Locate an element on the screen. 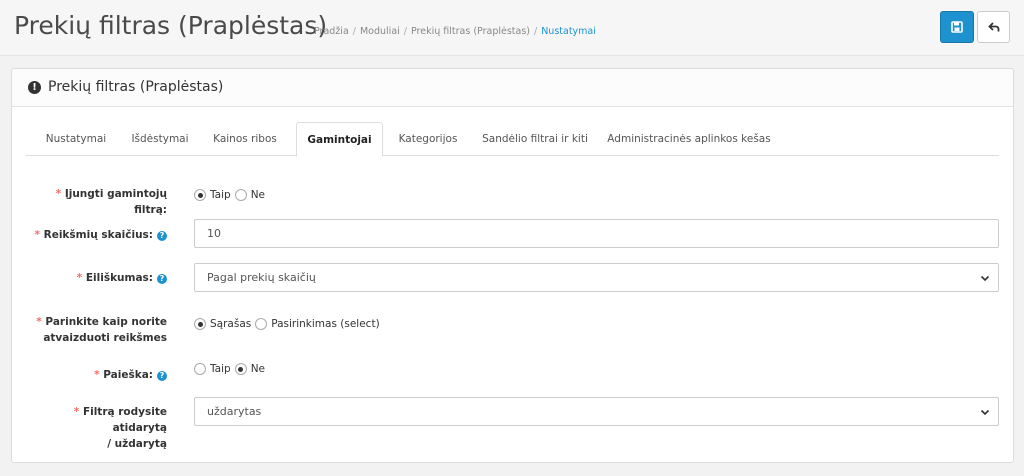 This screenshot has width=1024, height=476. search-no-radio is located at coordinates (240, 369).